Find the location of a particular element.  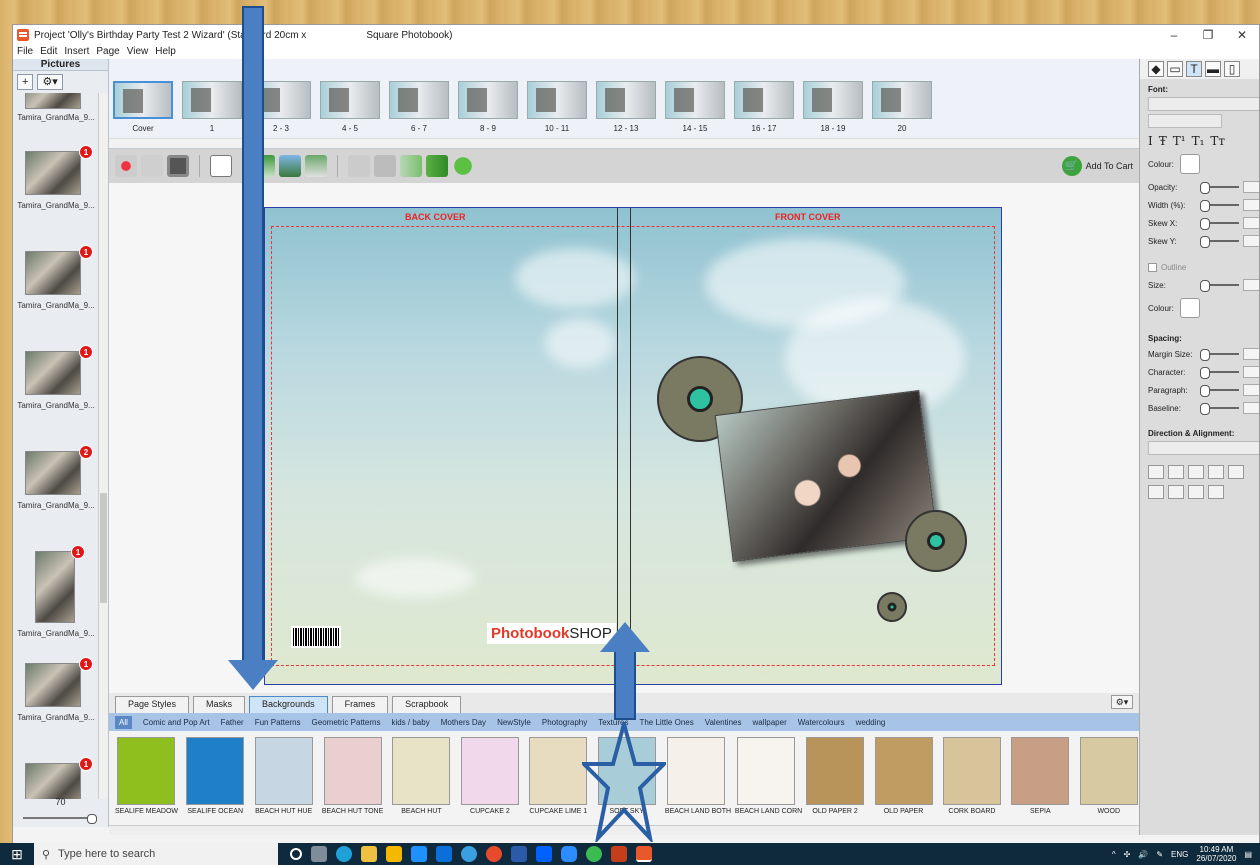

category-comic-and-pop-art: Comic and Pop Art is located at coordinates (176, 722).